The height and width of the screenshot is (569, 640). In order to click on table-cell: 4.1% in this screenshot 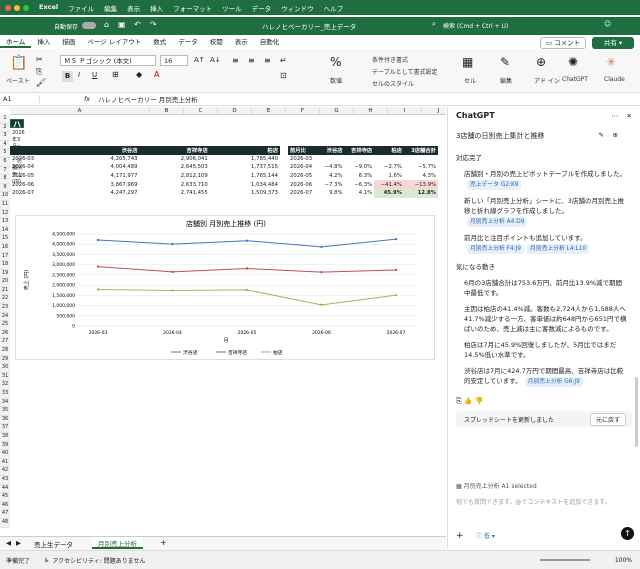, I will do `click(360, 193)`.